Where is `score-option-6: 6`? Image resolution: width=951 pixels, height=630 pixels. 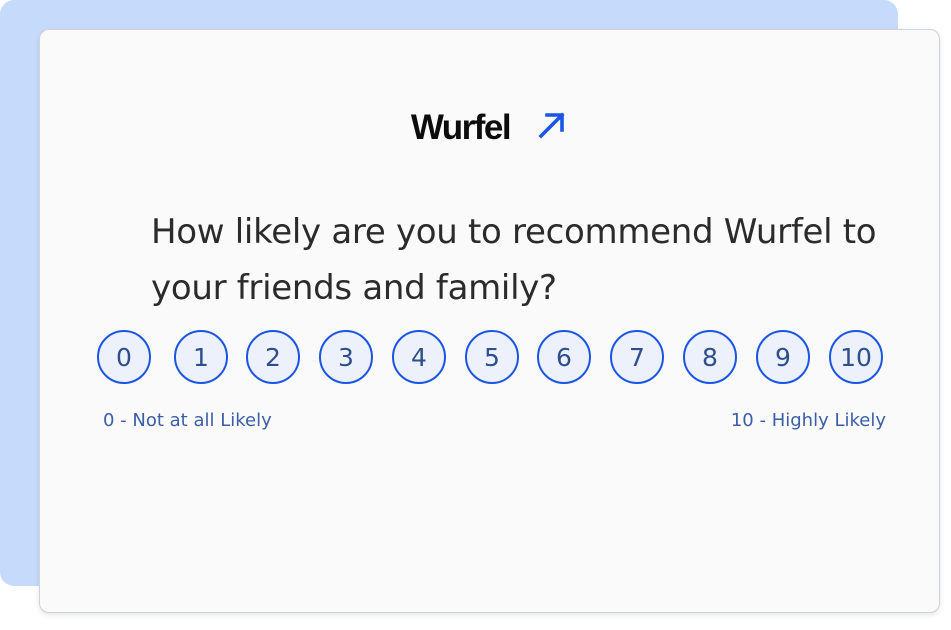
score-option-6: 6 is located at coordinates (564, 357).